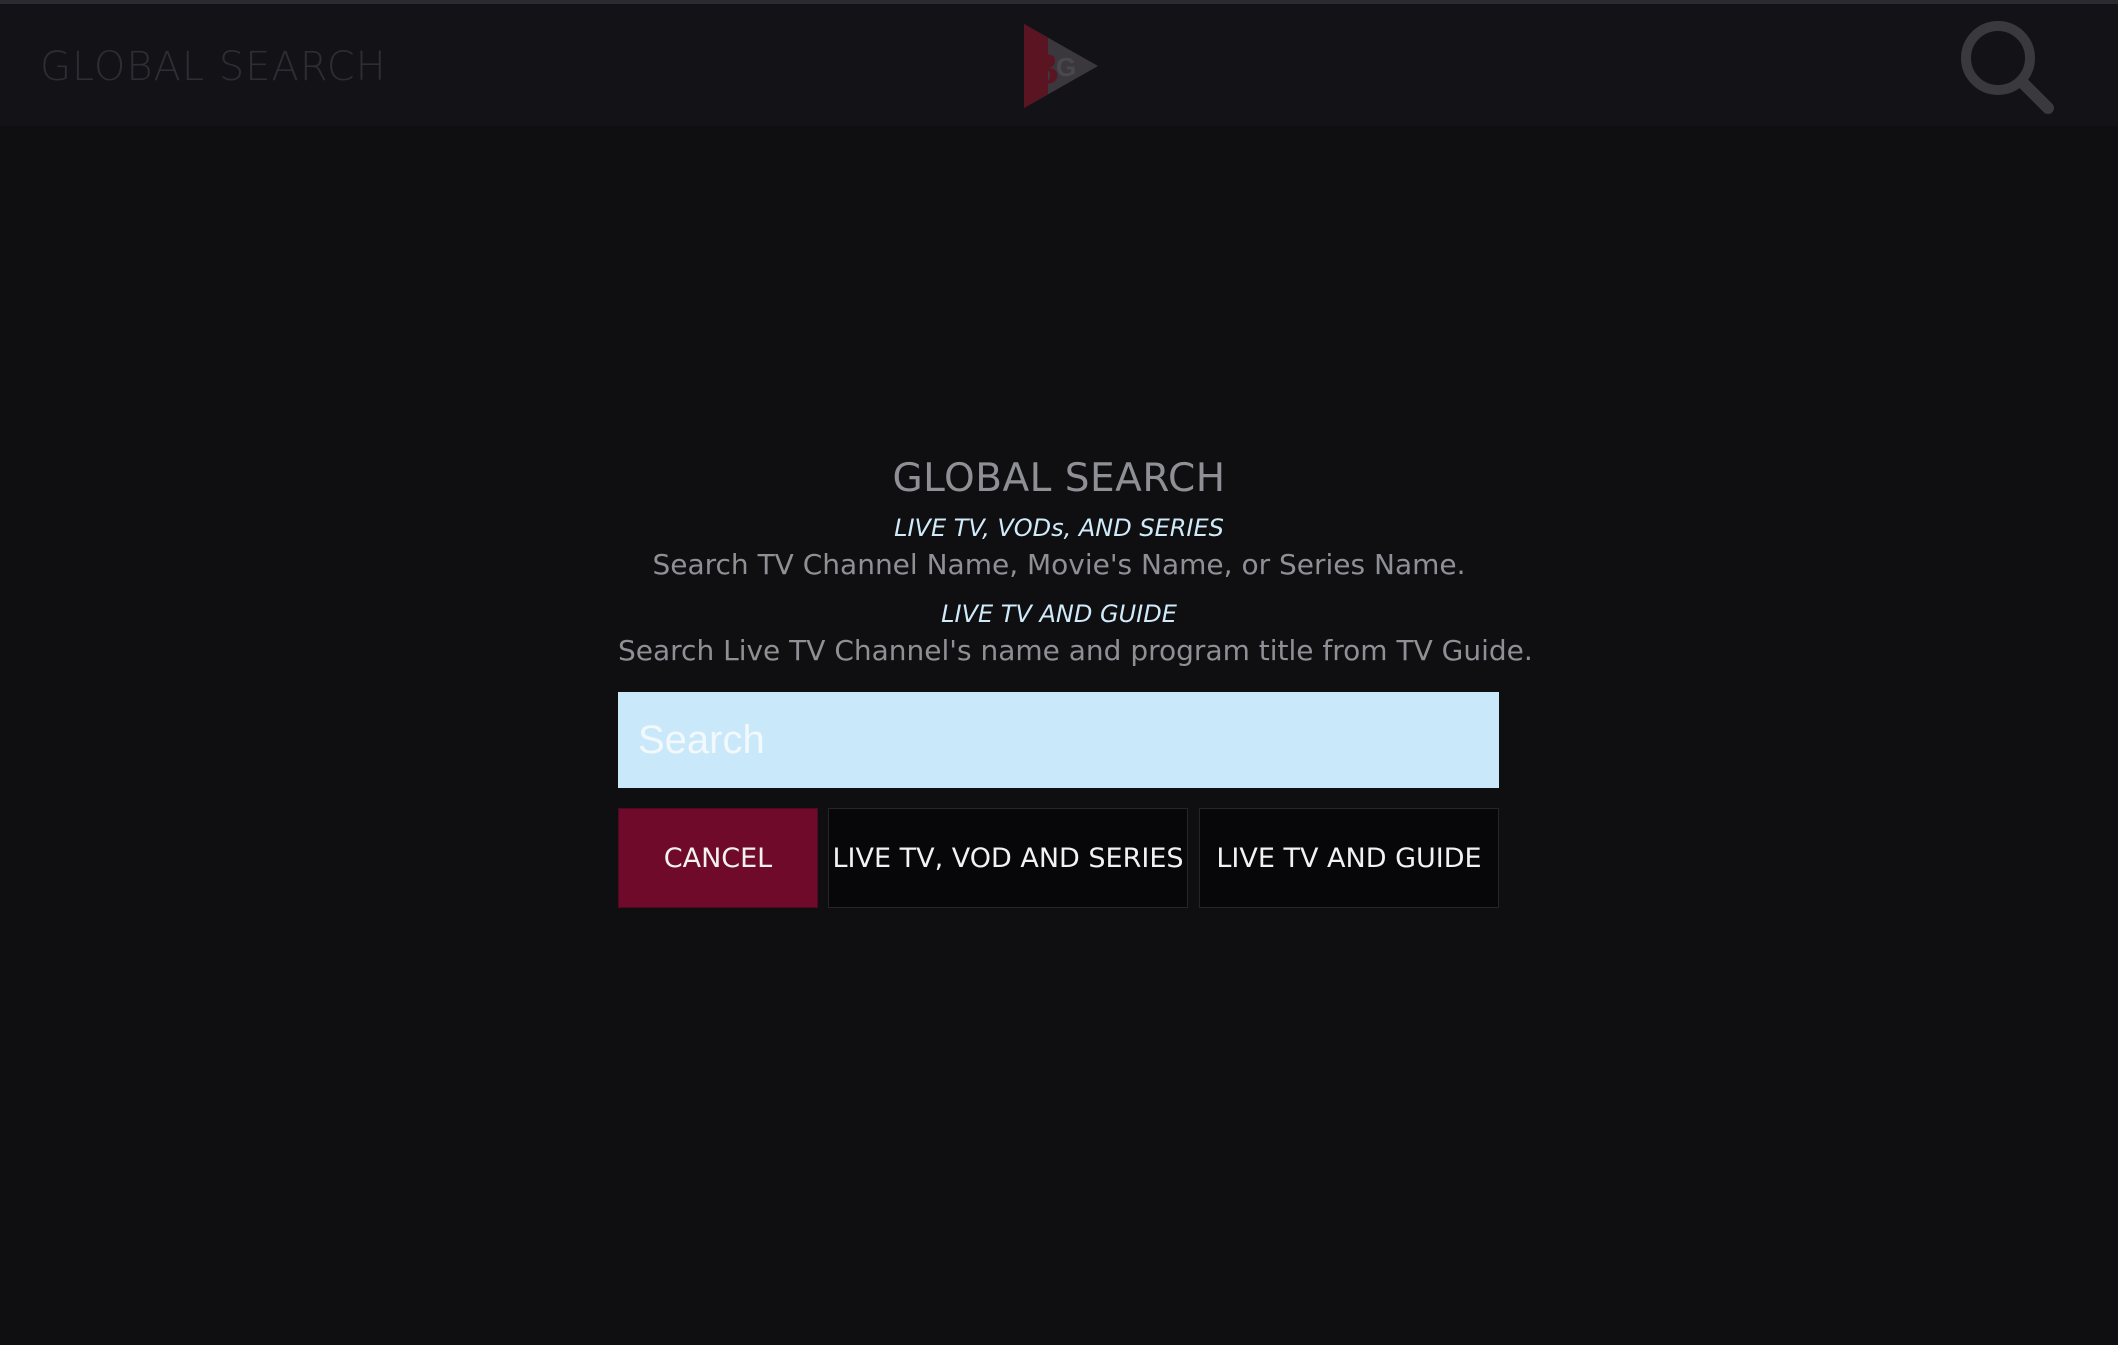 This screenshot has width=2118, height=1345. I want to click on search-input, so click(1058, 740).